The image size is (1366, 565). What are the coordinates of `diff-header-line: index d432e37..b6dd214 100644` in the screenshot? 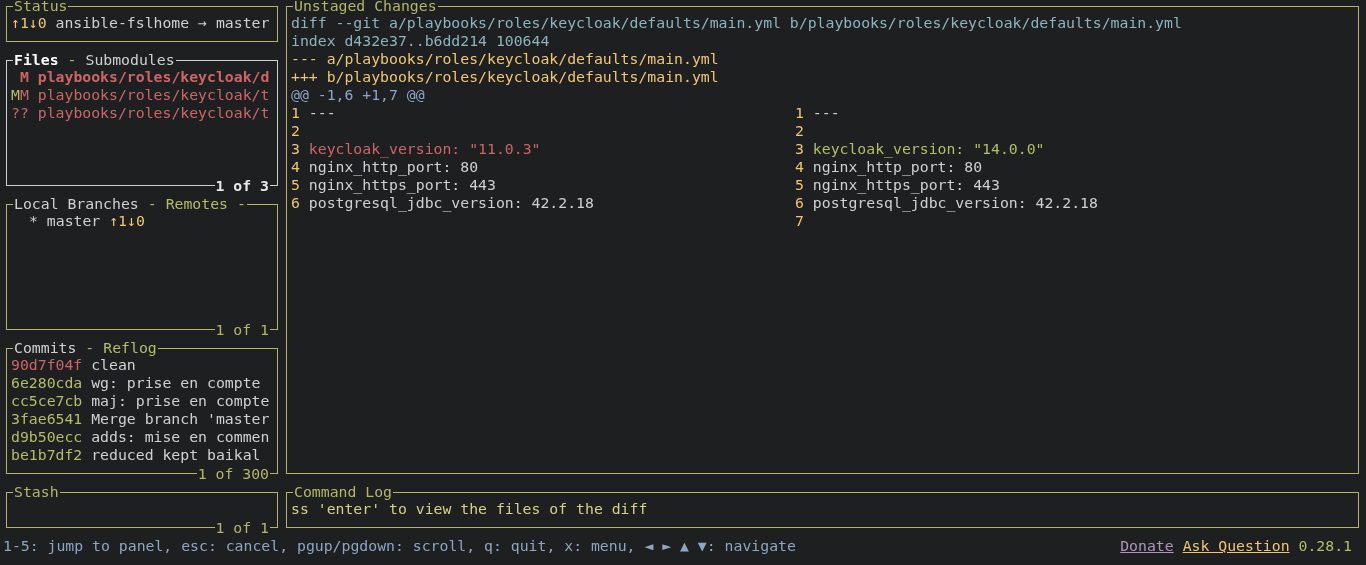 It's located at (421, 41).